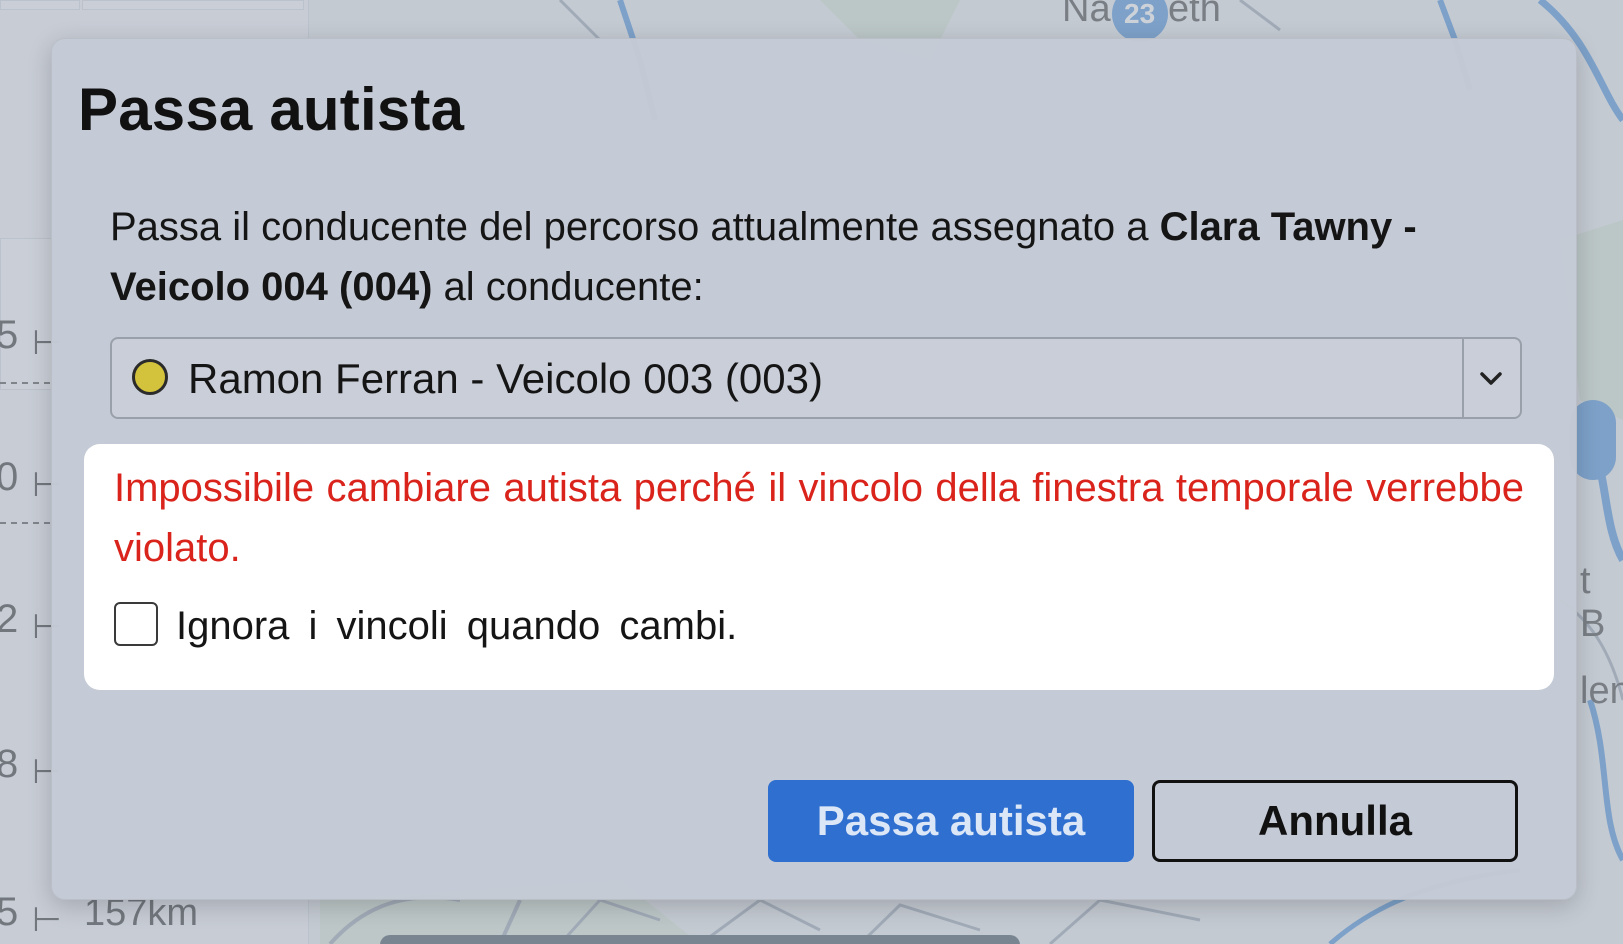 The width and height of the screenshot is (1623, 944). I want to click on cancel-button: Annulla, so click(1335, 821).